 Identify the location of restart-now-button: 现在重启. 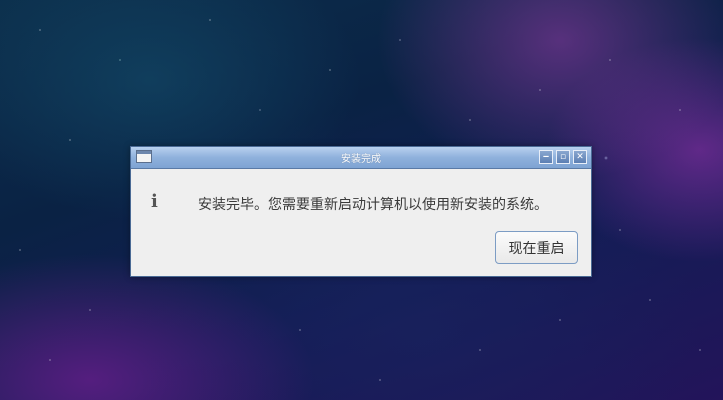
(536, 247).